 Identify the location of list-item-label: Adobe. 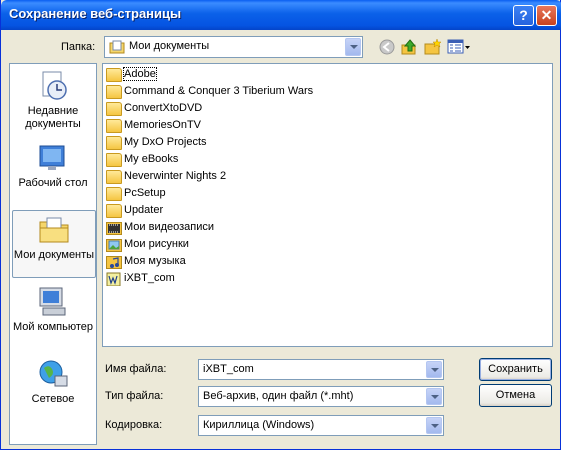
(140, 74).